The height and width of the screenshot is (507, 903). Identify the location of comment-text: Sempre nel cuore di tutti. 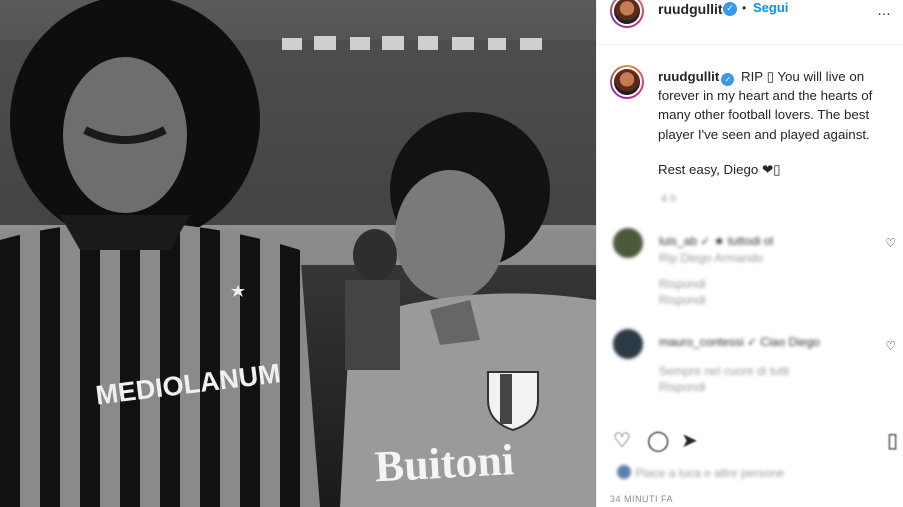
(724, 371).